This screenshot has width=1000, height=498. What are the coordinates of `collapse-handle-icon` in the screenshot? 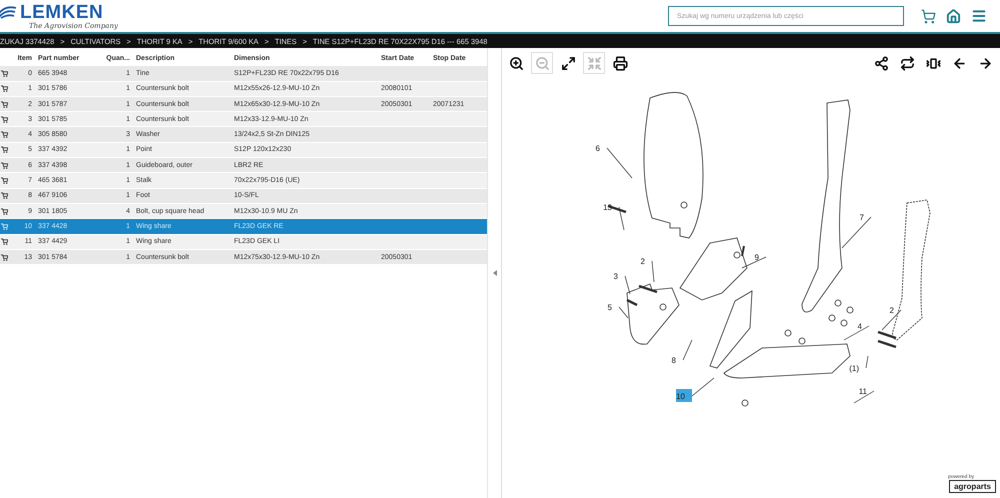 It's located at (494, 273).